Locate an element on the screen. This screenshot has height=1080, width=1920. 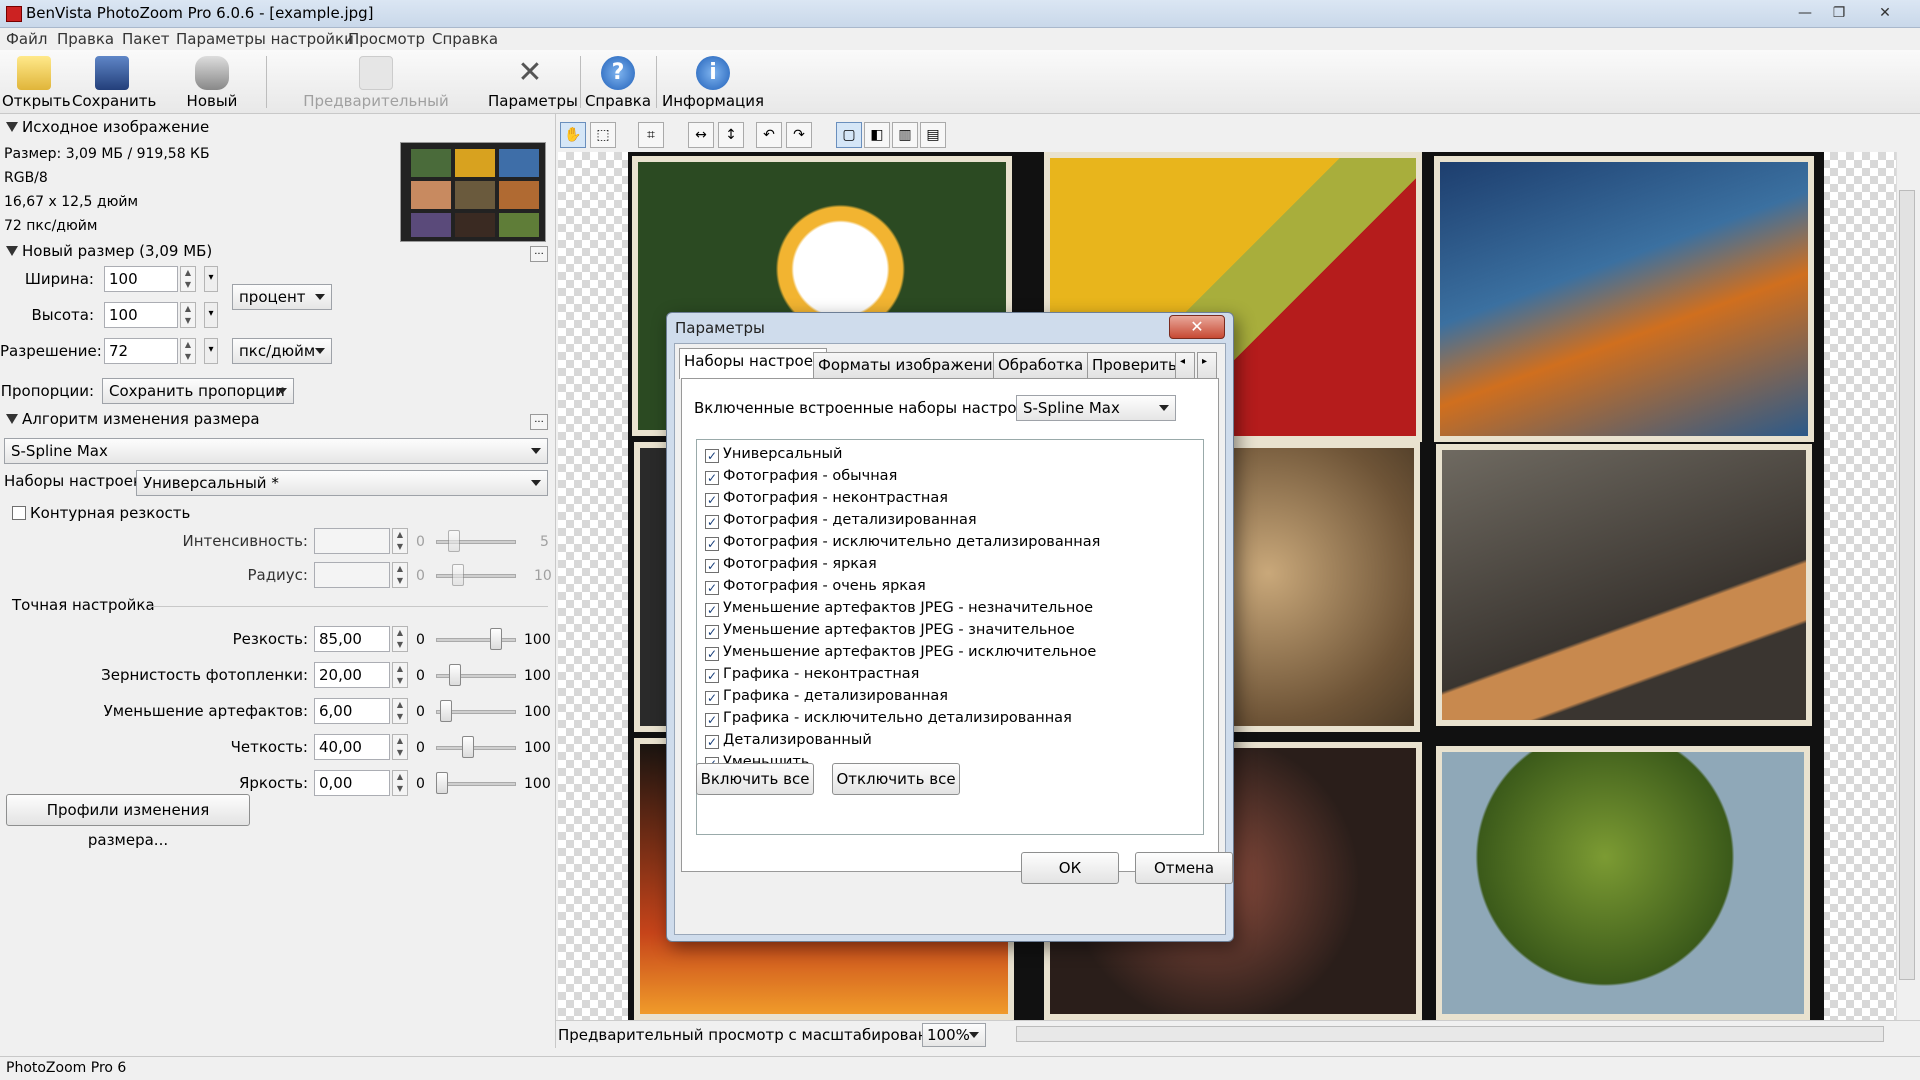
source-image-header: Исходное изображение is located at coordinates (107, 127).